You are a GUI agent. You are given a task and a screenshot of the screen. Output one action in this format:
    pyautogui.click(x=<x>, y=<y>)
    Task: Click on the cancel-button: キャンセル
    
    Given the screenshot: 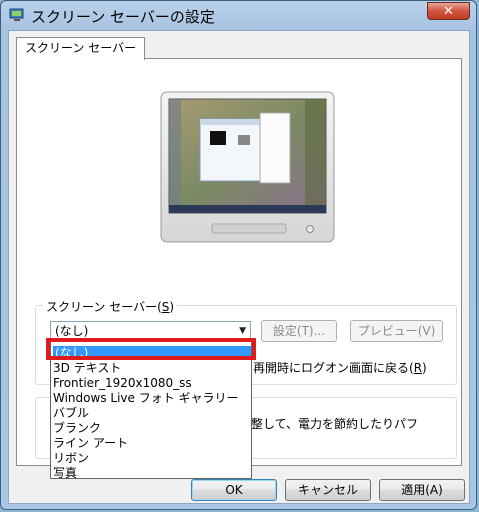 What is the action you would take?
    pyautogui.click(x=328, y=490)
    